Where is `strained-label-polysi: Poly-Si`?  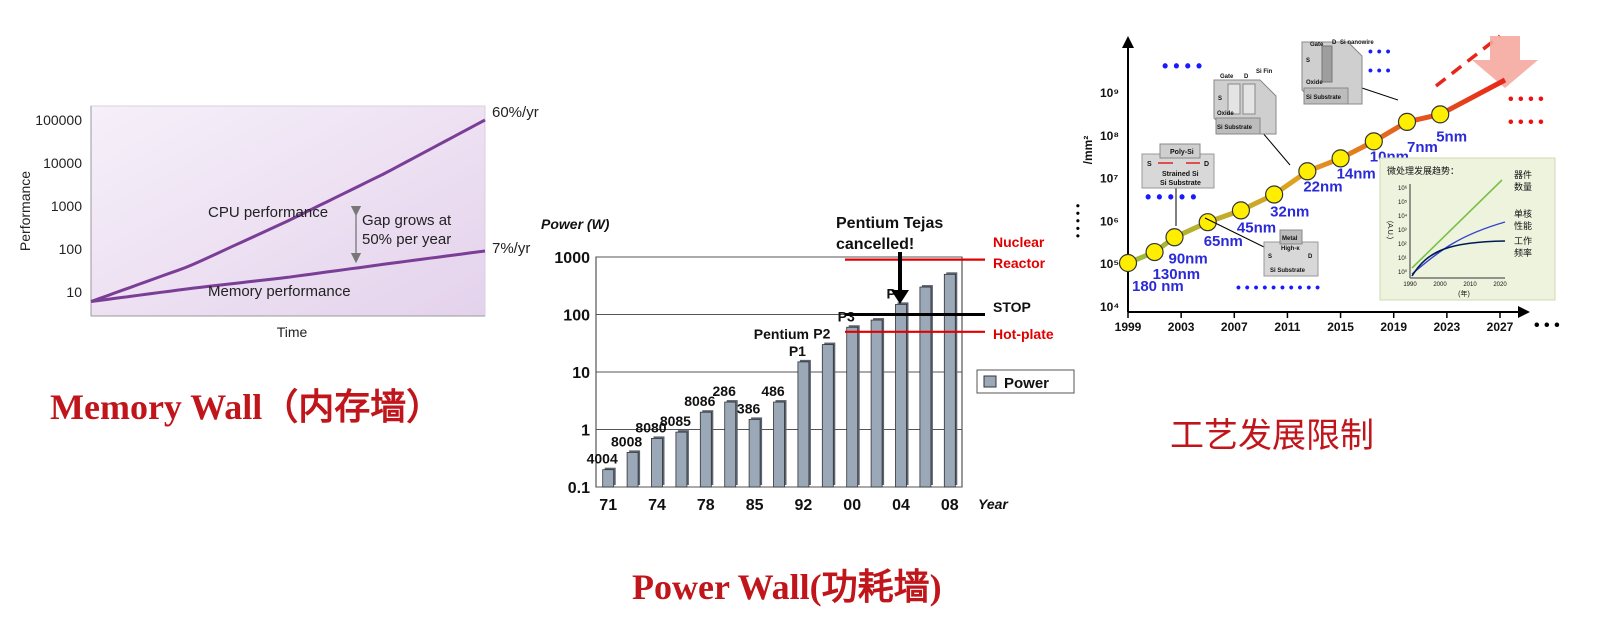 strained-label-polysi: Poly-Si is located at coordinates (1182, 152).